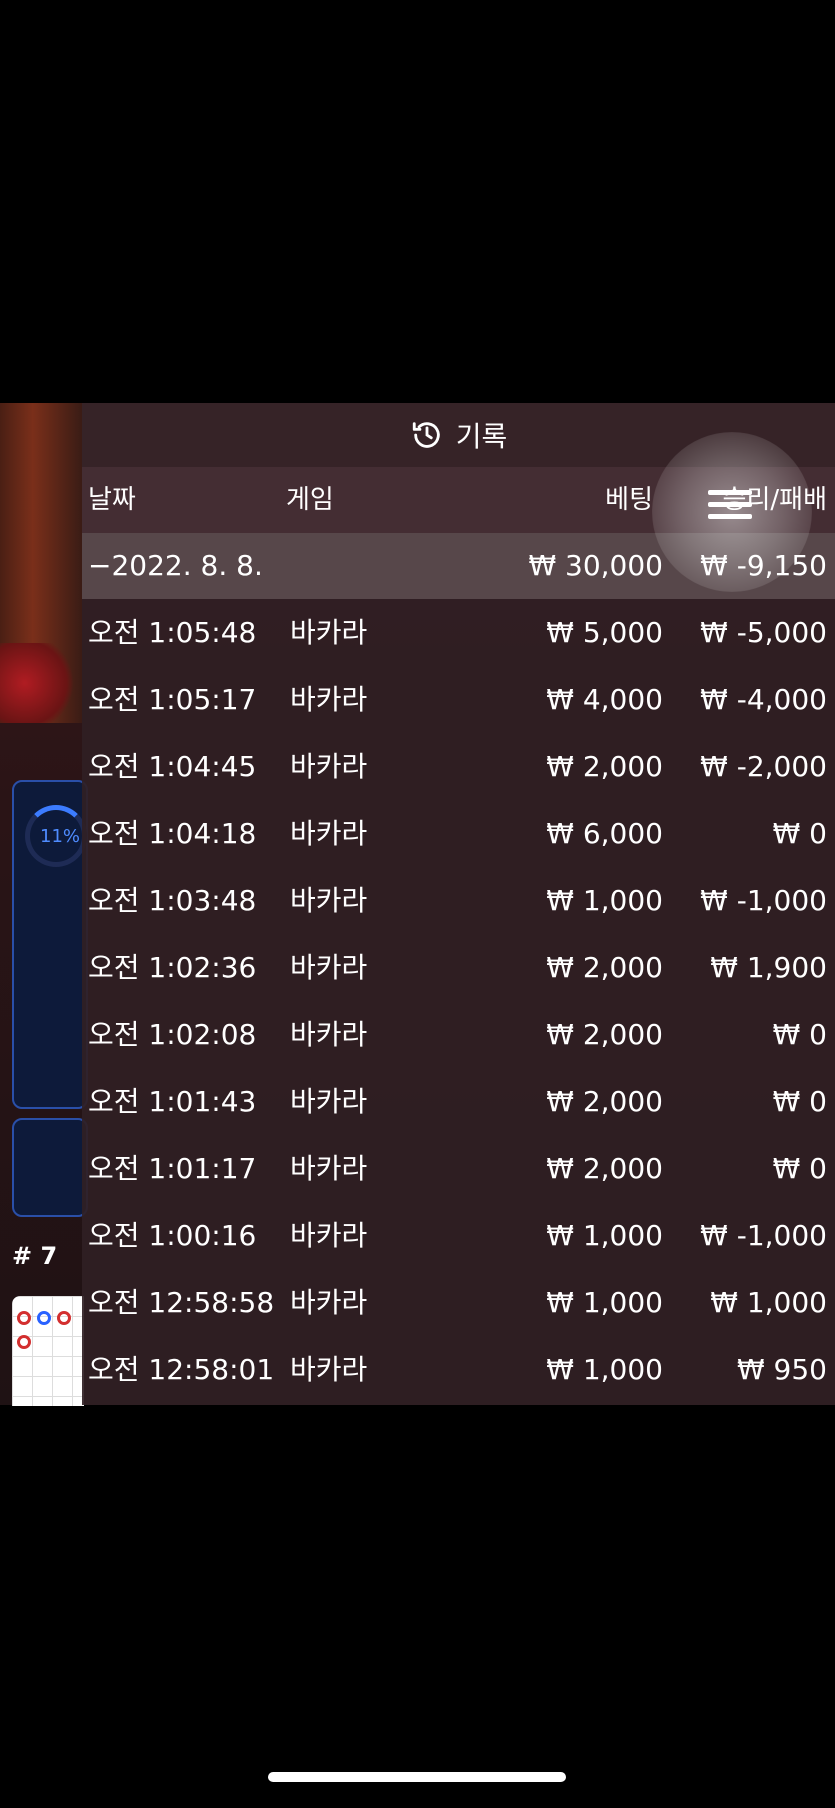 Image resolution: width=835 pixels, height=1808 pixels. I want to click on row-bet: ₩ 6,000, so click(604, 833).